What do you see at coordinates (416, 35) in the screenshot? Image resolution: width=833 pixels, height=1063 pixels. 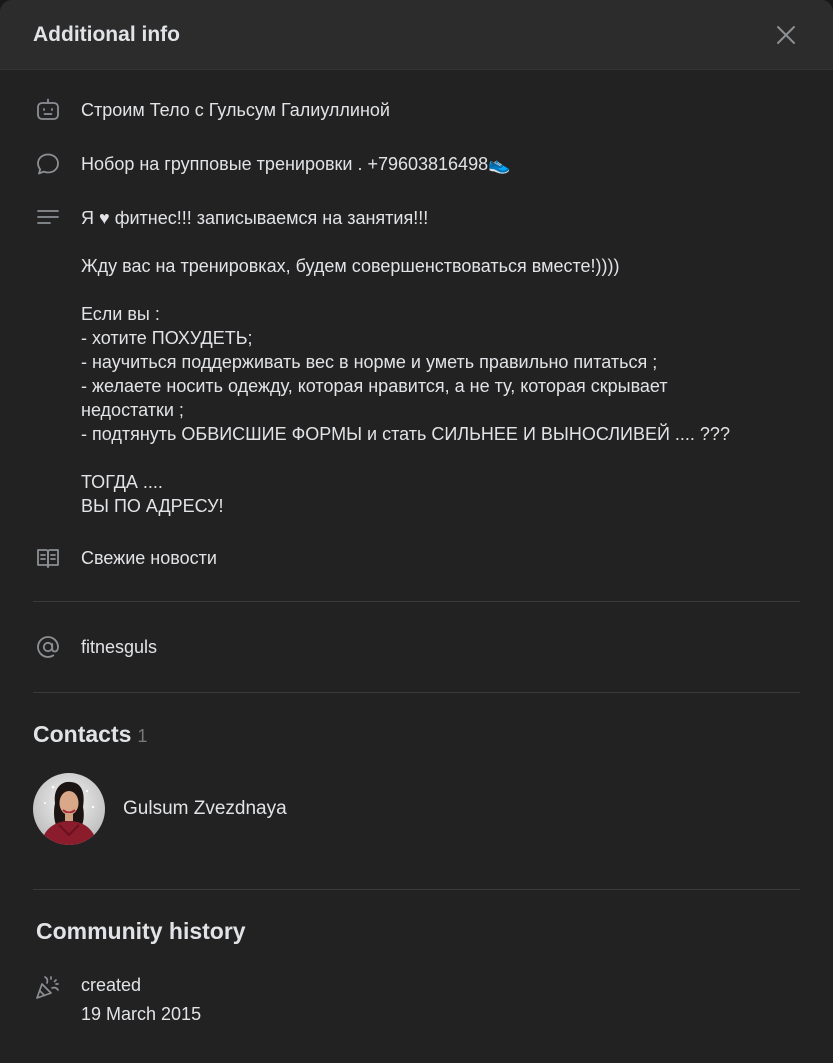 I see `modal-header: Additional info` at bounding box center [416, 35].